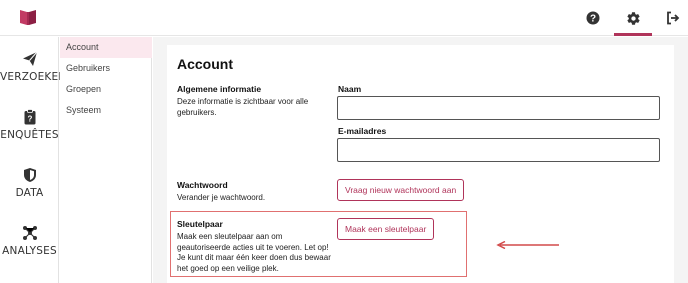  What do you see at coordinates (29, 175) in the screenshot?
I see `shield-icon` at bounding box center [29, 175].